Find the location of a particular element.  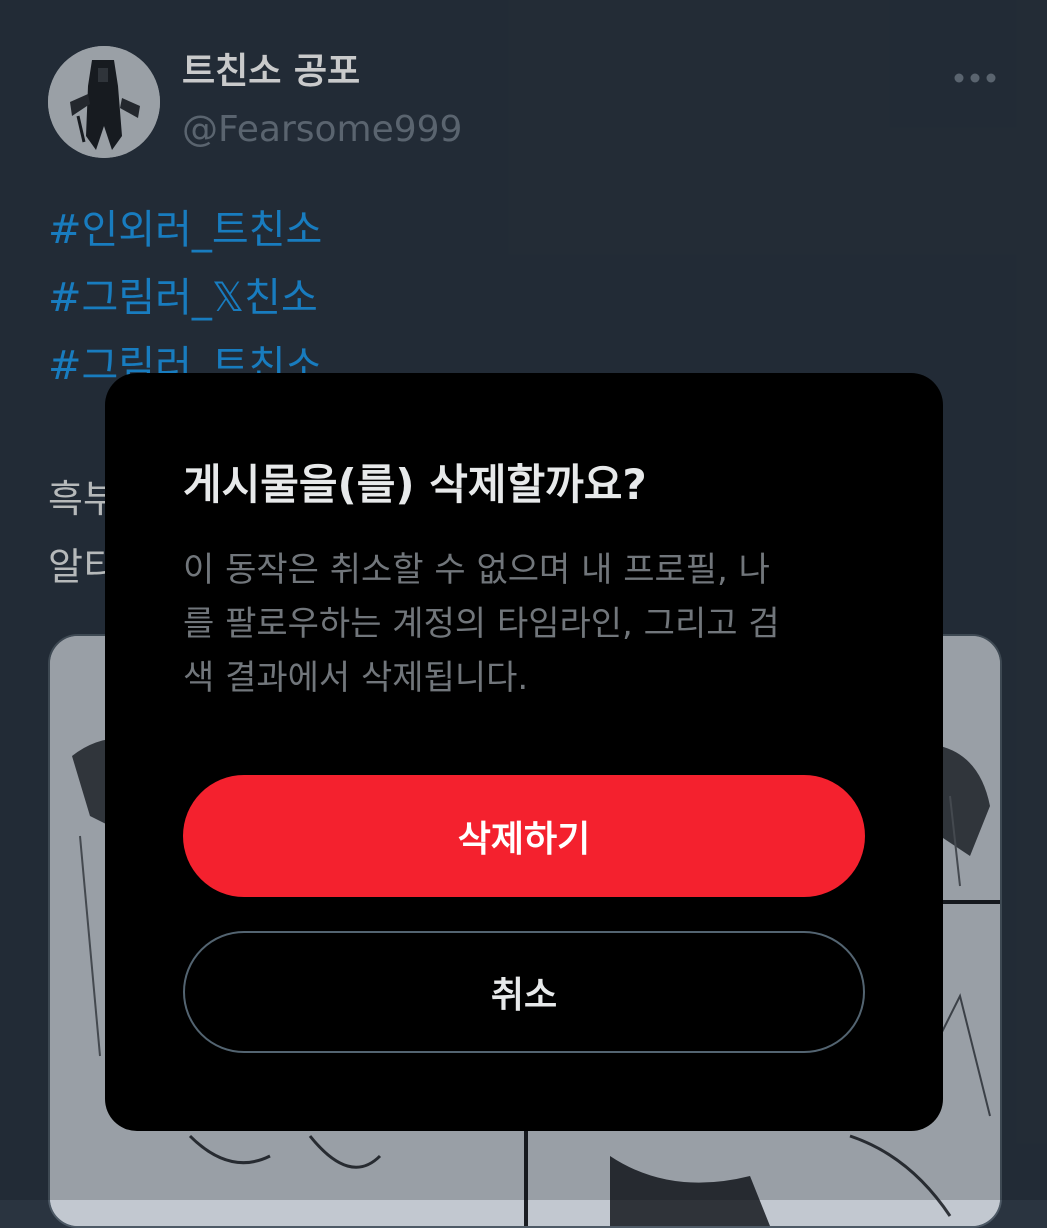

cancel-button: 취소 is located at coordinates (524, 992).